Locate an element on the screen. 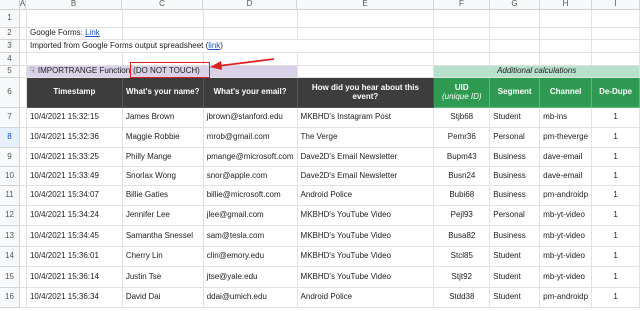 Image resolution: width=640 pixels, height=311 pixels. cell-timestamp: 10/4/2021 15:32:36 is located at coordinates (74, 138).